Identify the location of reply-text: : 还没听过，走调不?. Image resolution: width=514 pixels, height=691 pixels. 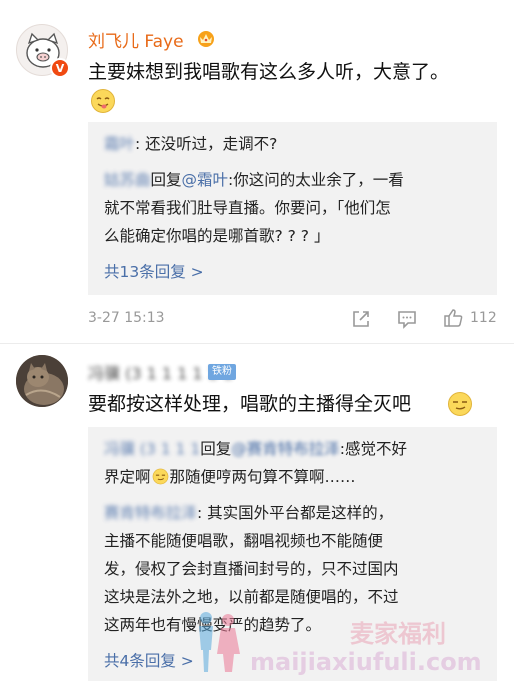
(206, 144).